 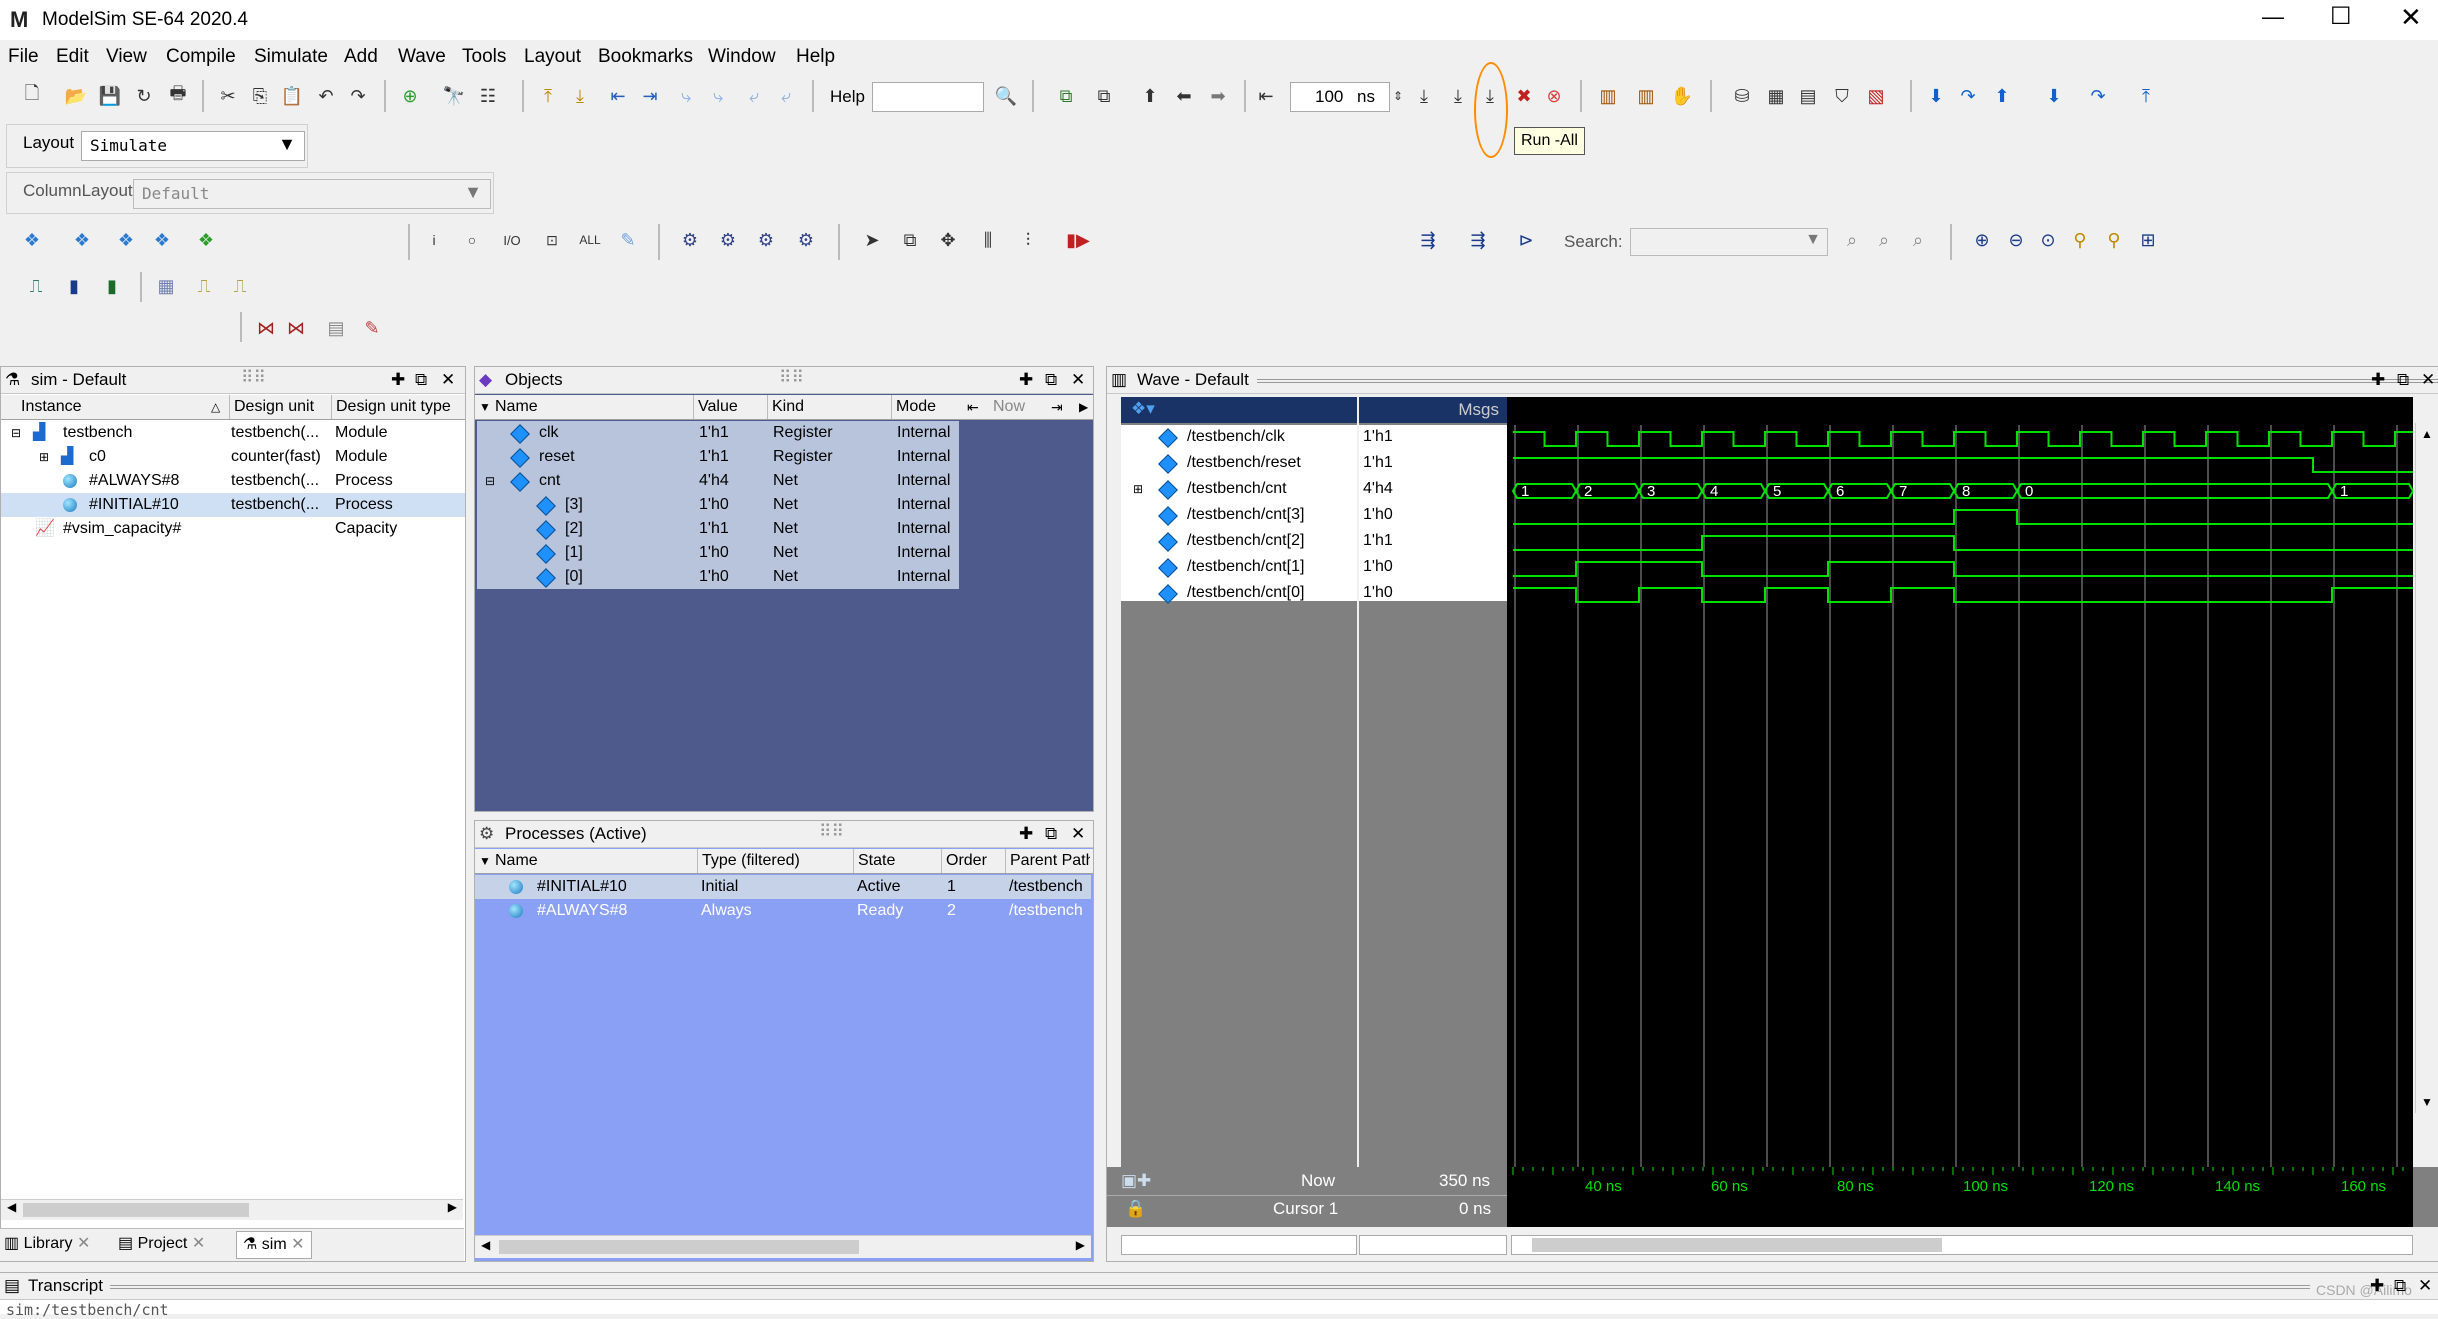 I want to click on column-header-instance: Instance, so click(x=51, y=407).